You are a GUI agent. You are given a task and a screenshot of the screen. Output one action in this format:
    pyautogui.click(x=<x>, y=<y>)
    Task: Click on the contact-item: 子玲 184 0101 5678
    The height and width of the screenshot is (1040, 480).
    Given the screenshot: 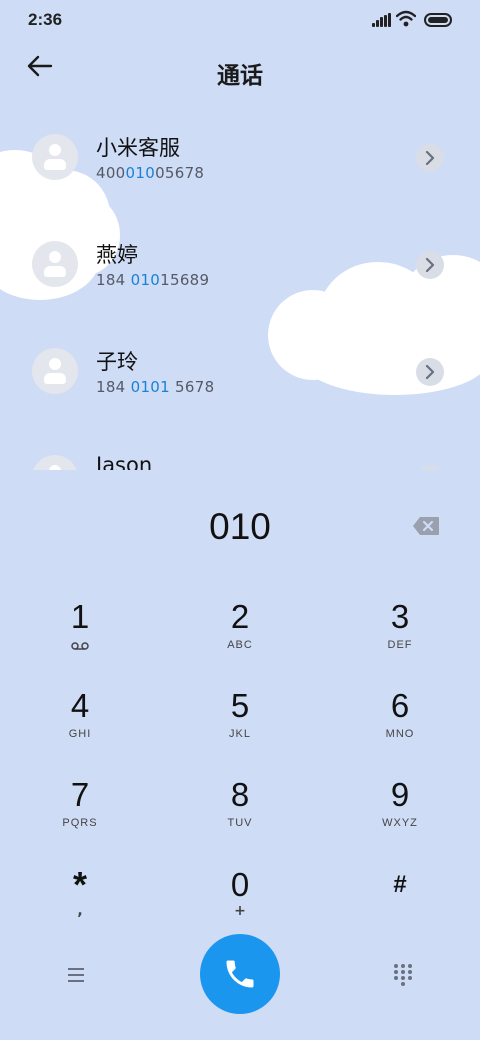 What is the action you would take?
    pyautogui.click(x=240, y=374)
    